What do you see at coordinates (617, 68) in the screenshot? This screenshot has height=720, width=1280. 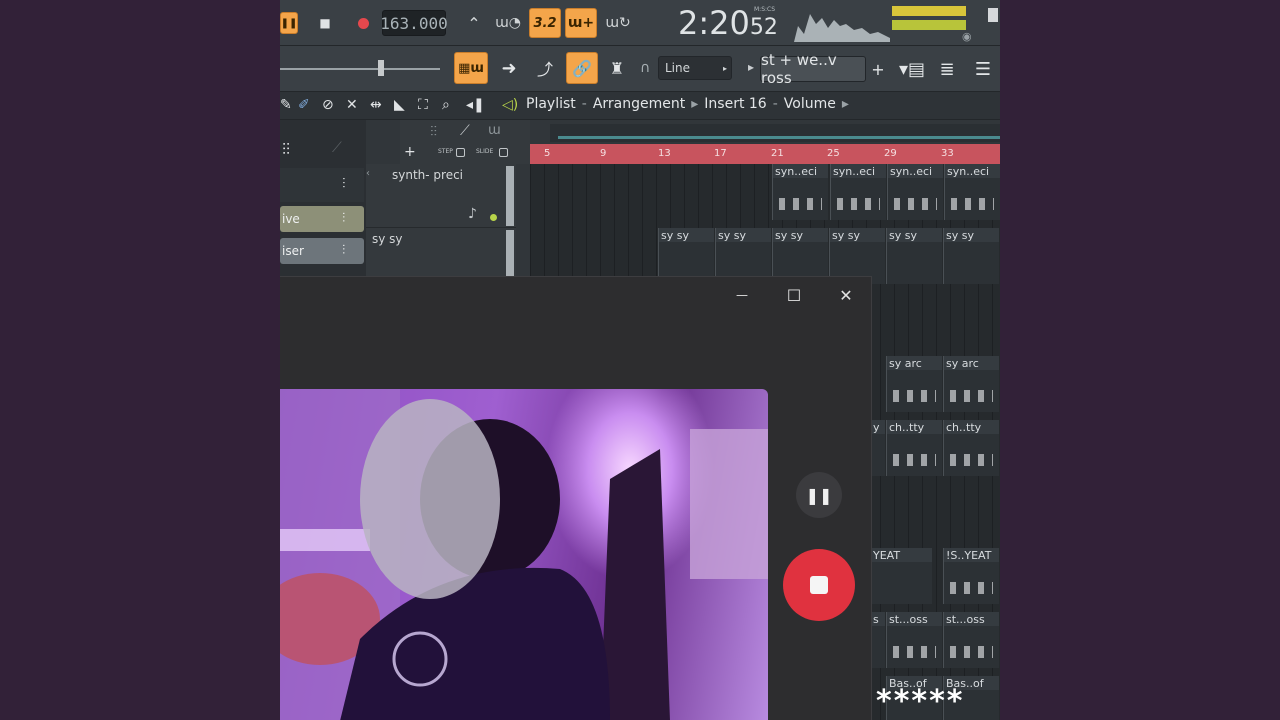 I see `hat-tool-button: ♜` at bounding box center [617, 68].